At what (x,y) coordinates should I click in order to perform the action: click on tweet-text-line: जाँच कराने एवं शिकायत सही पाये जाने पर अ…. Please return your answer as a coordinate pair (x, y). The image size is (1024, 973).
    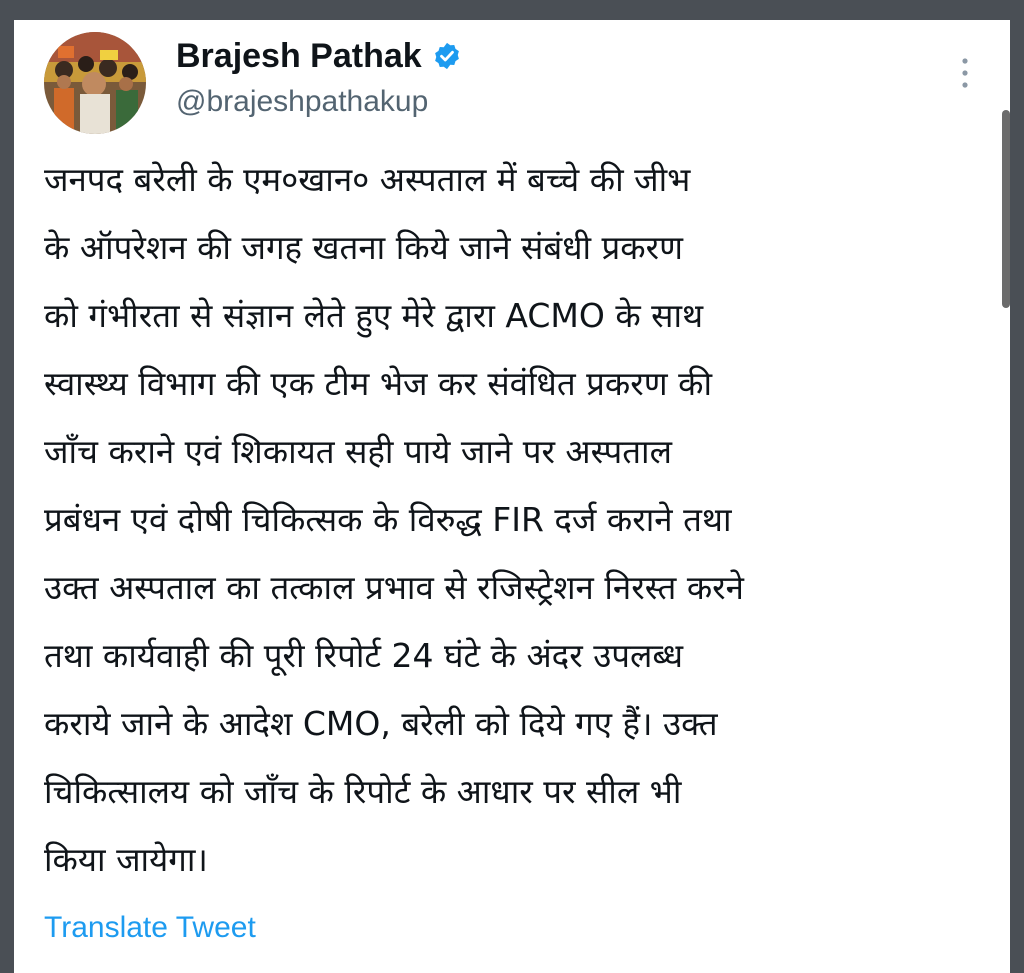
    Looking at the image, I should click on (358, 451).